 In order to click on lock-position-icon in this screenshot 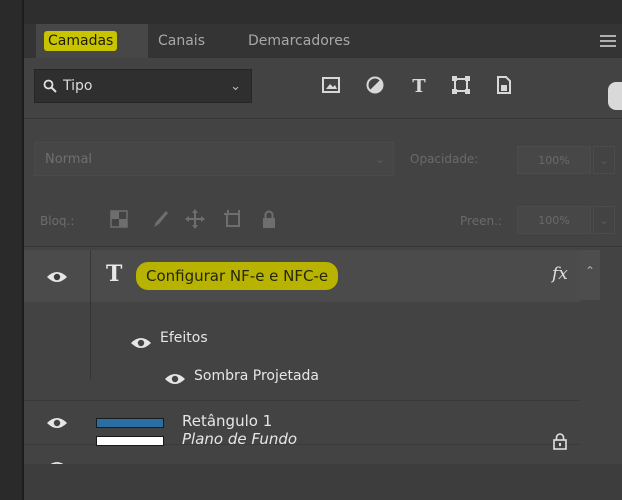, I will do `click(195, 219)`.